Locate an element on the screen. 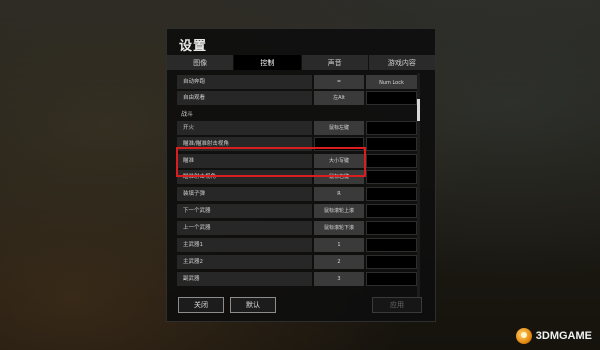 This screenshot has width=600, height=350. primary-key-slot: 2 is located at coordinates (339, 262).